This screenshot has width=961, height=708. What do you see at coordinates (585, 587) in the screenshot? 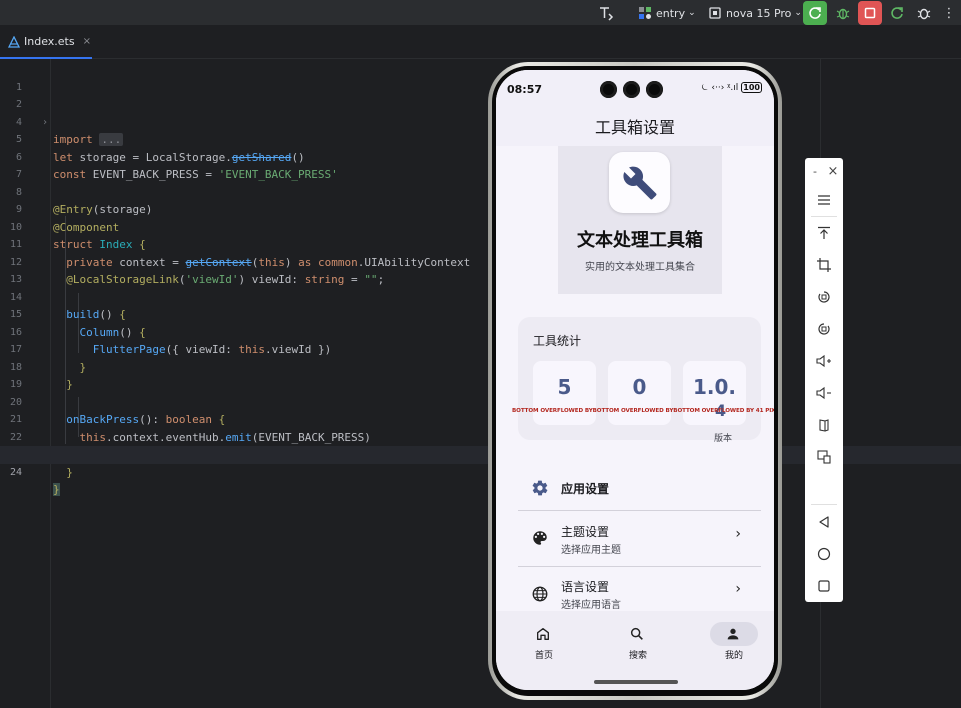
I see `settings-item-title: 语言设置` at bounding box center [585, 587].